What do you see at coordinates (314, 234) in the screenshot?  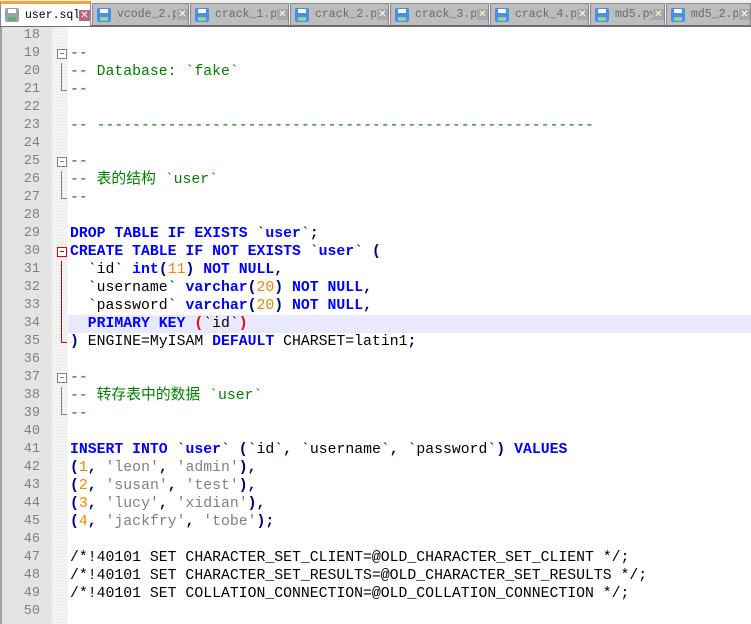 I see `token-operator: ;` at bounding box center [314, 234].